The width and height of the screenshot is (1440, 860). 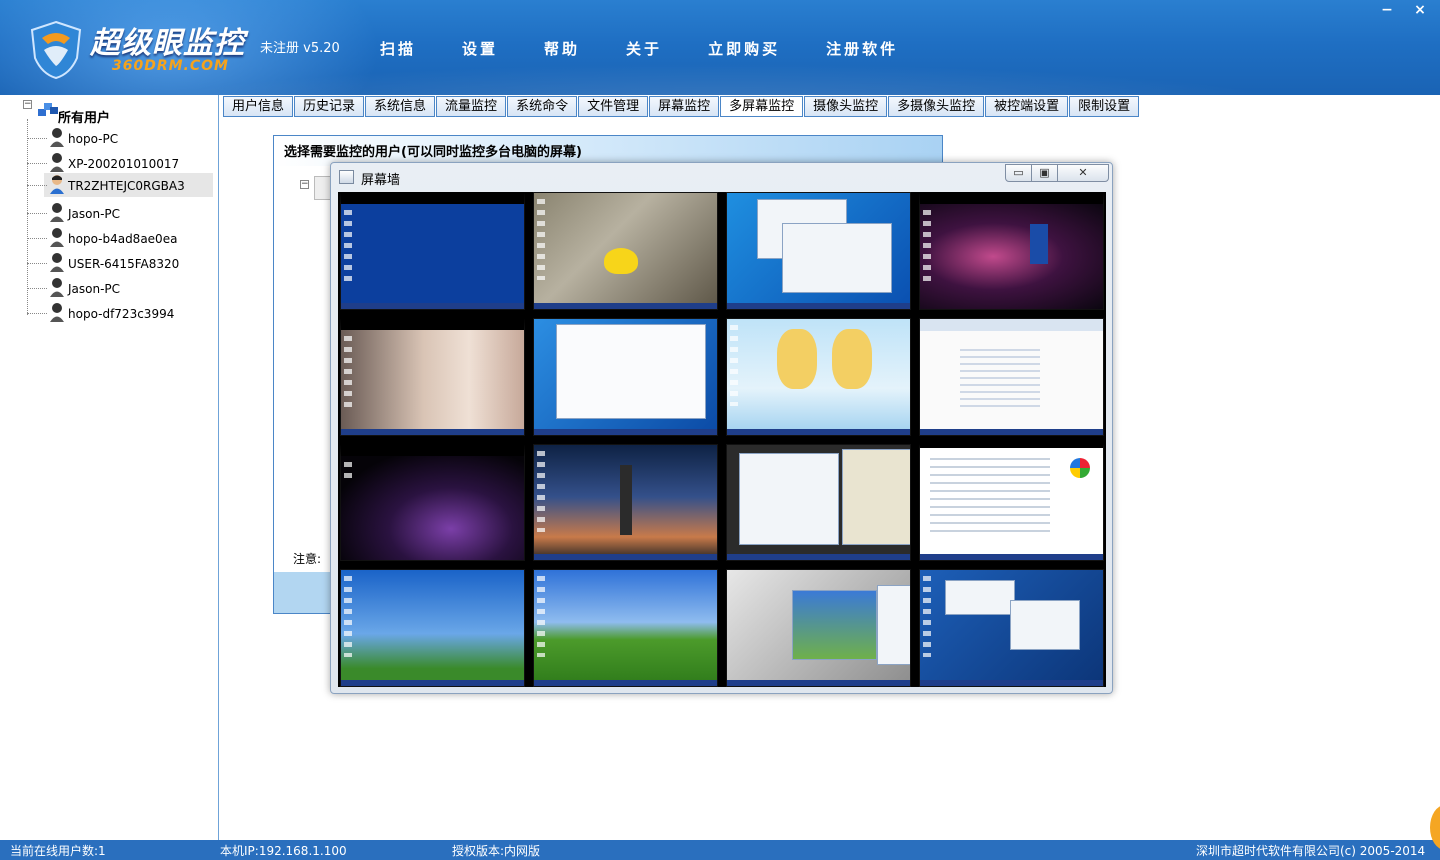 I want to click on app-title: 超级眼监控, so click(x=167, y=43).